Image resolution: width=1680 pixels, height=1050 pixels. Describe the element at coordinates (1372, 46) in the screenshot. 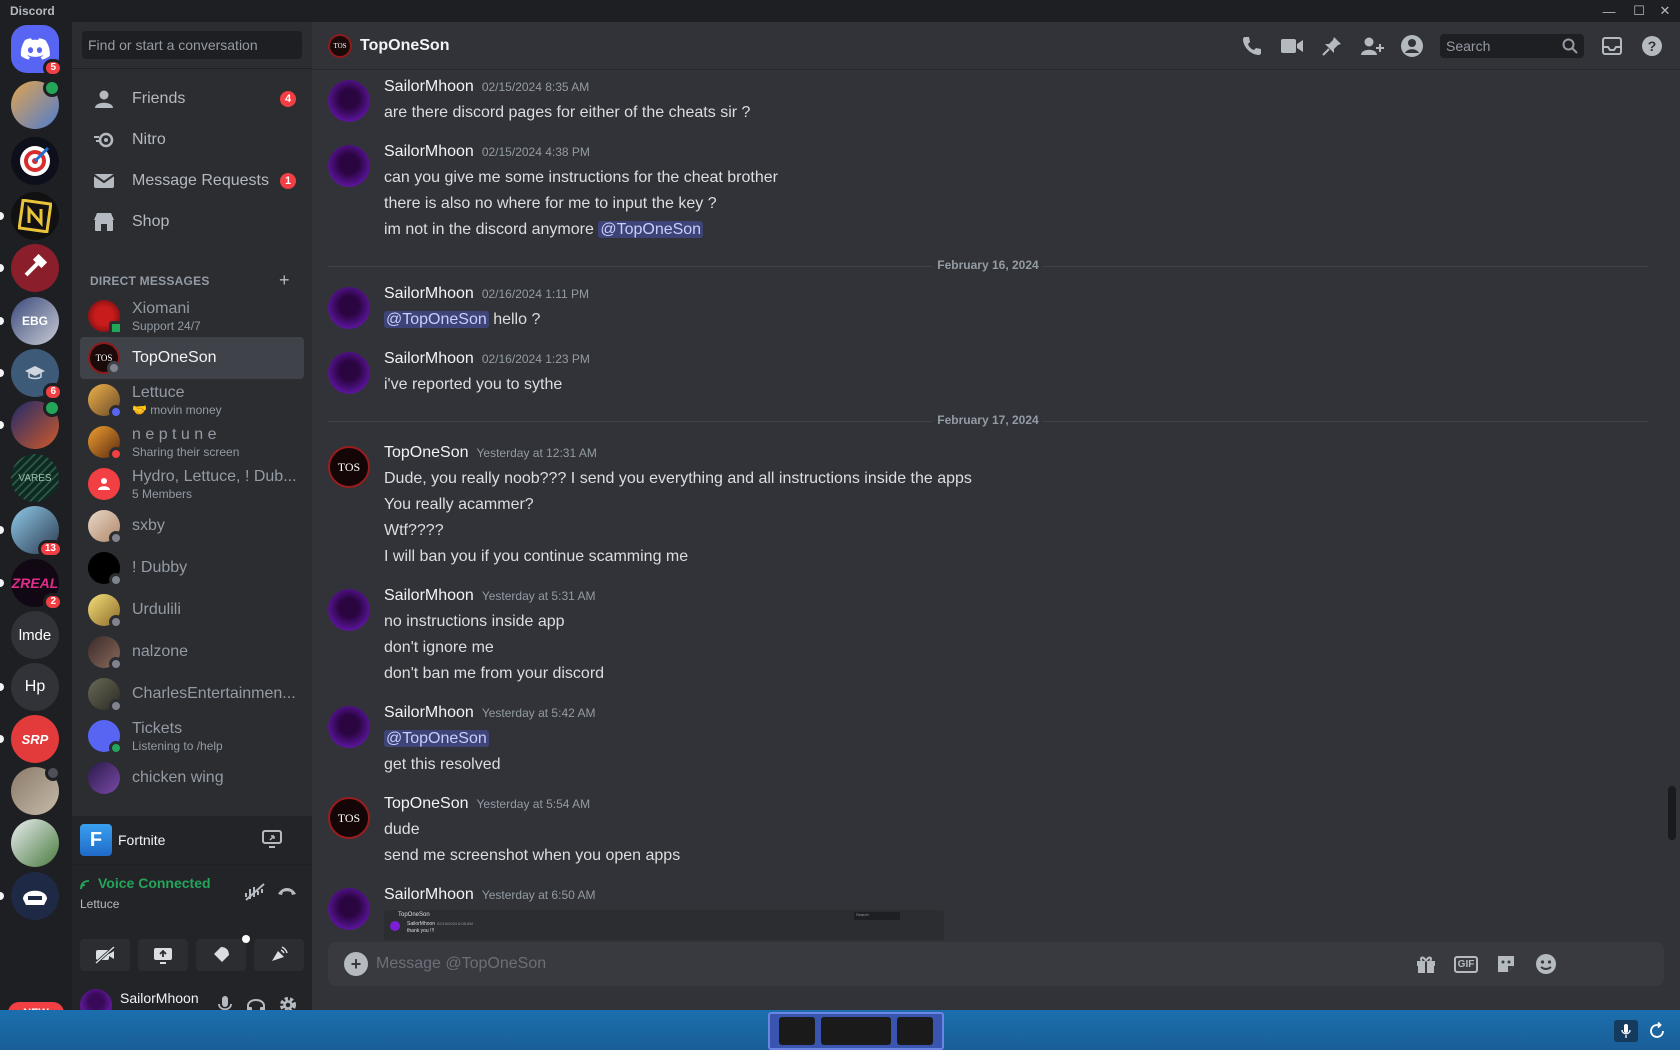

I see `add-friends-to-dm-icon` at that location.